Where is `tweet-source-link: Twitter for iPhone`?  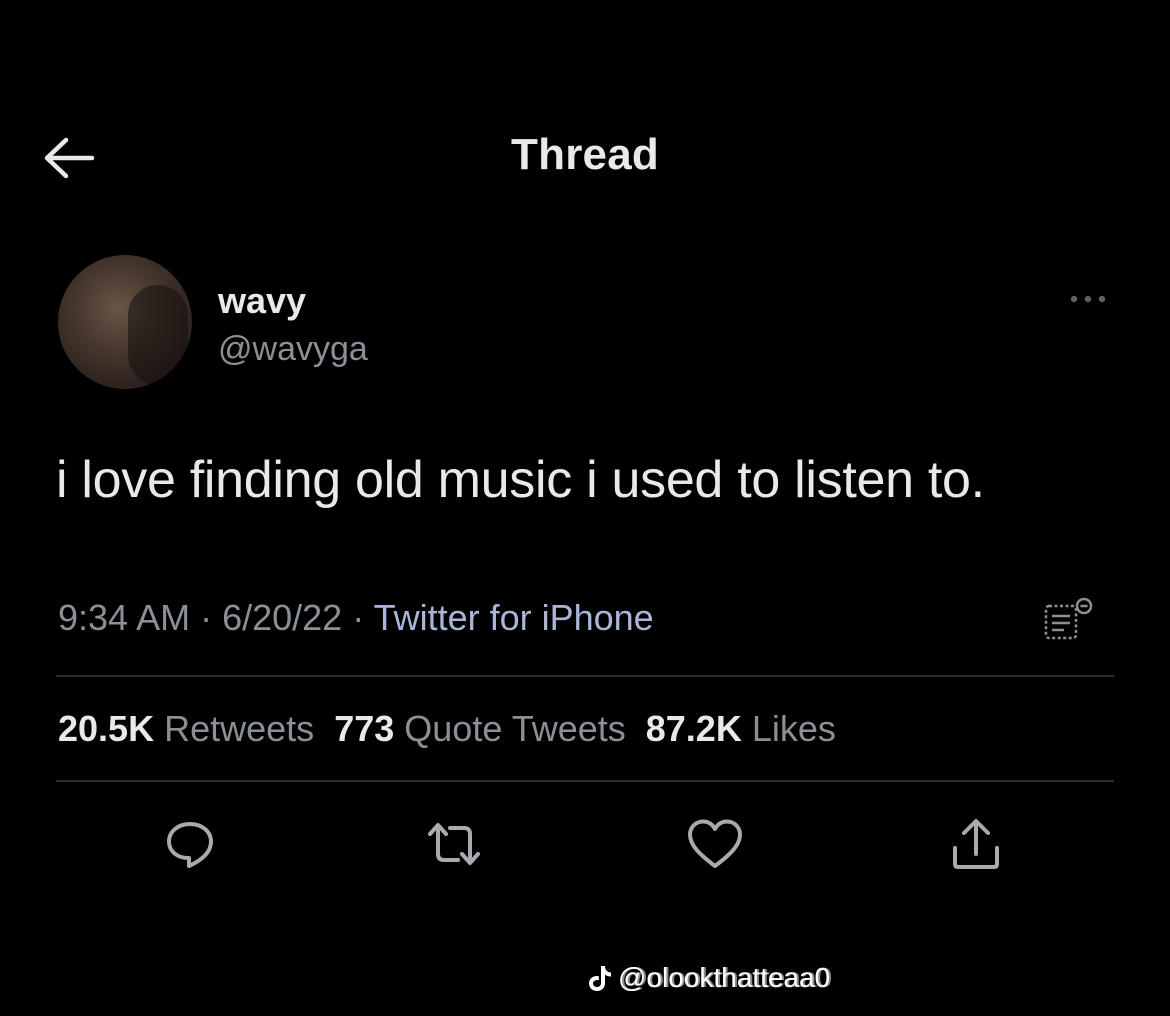 tweet-source-link: Twitter for iPhone is located at coordinates (514, 617).